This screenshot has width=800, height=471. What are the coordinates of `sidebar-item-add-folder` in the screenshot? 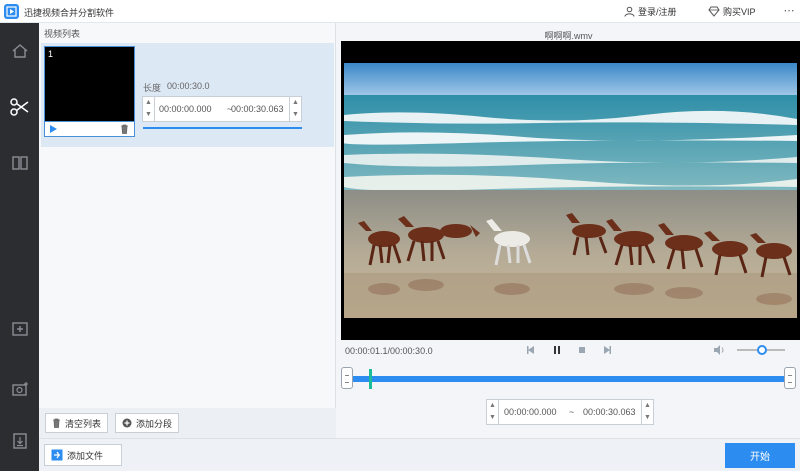 It's located at (19, 329).